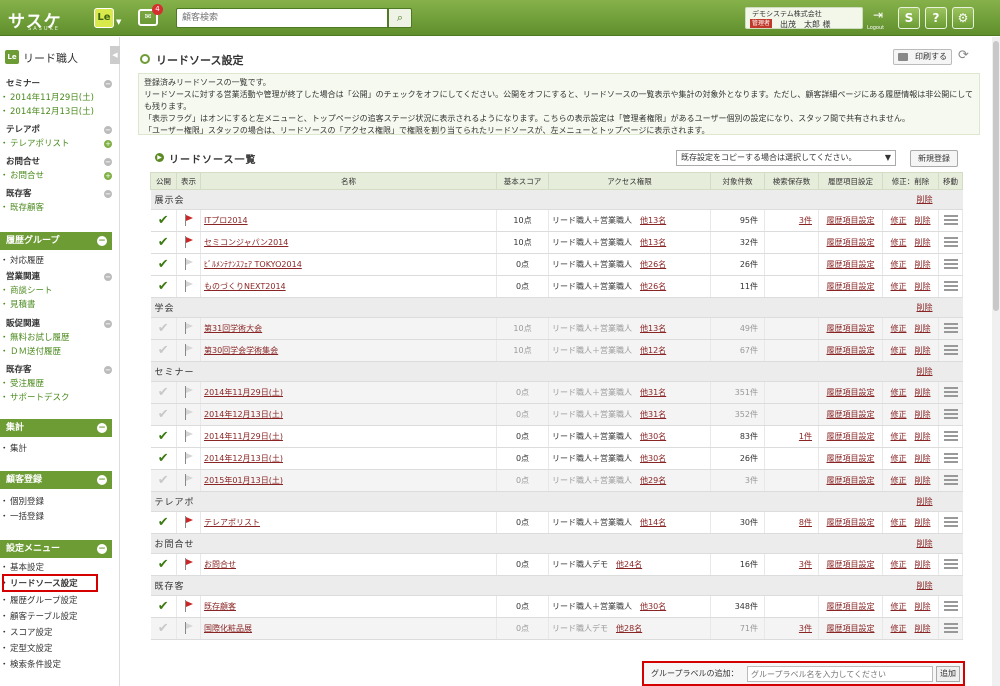  Describe the element at coordinates (805, 436) in the screenshot. I see `saved-search-link: 1件` at that location.